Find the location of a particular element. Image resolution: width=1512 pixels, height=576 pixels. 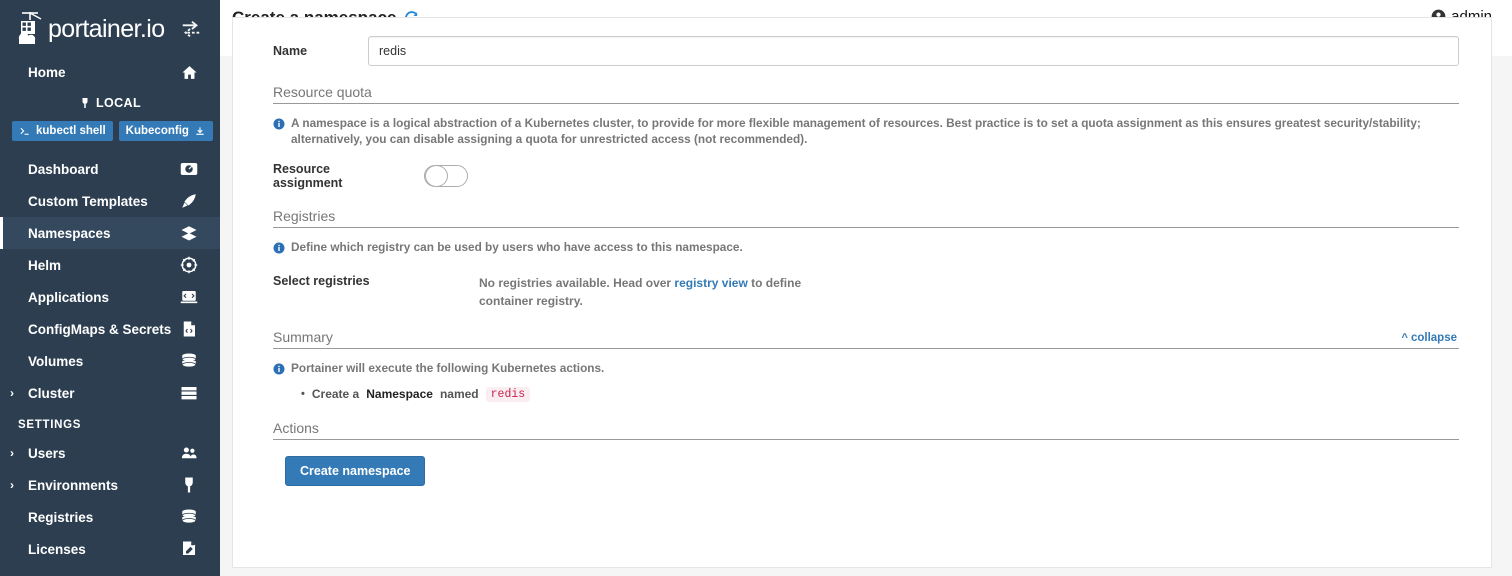

brand-name: portainer.io is located at coordinates (106, 28).